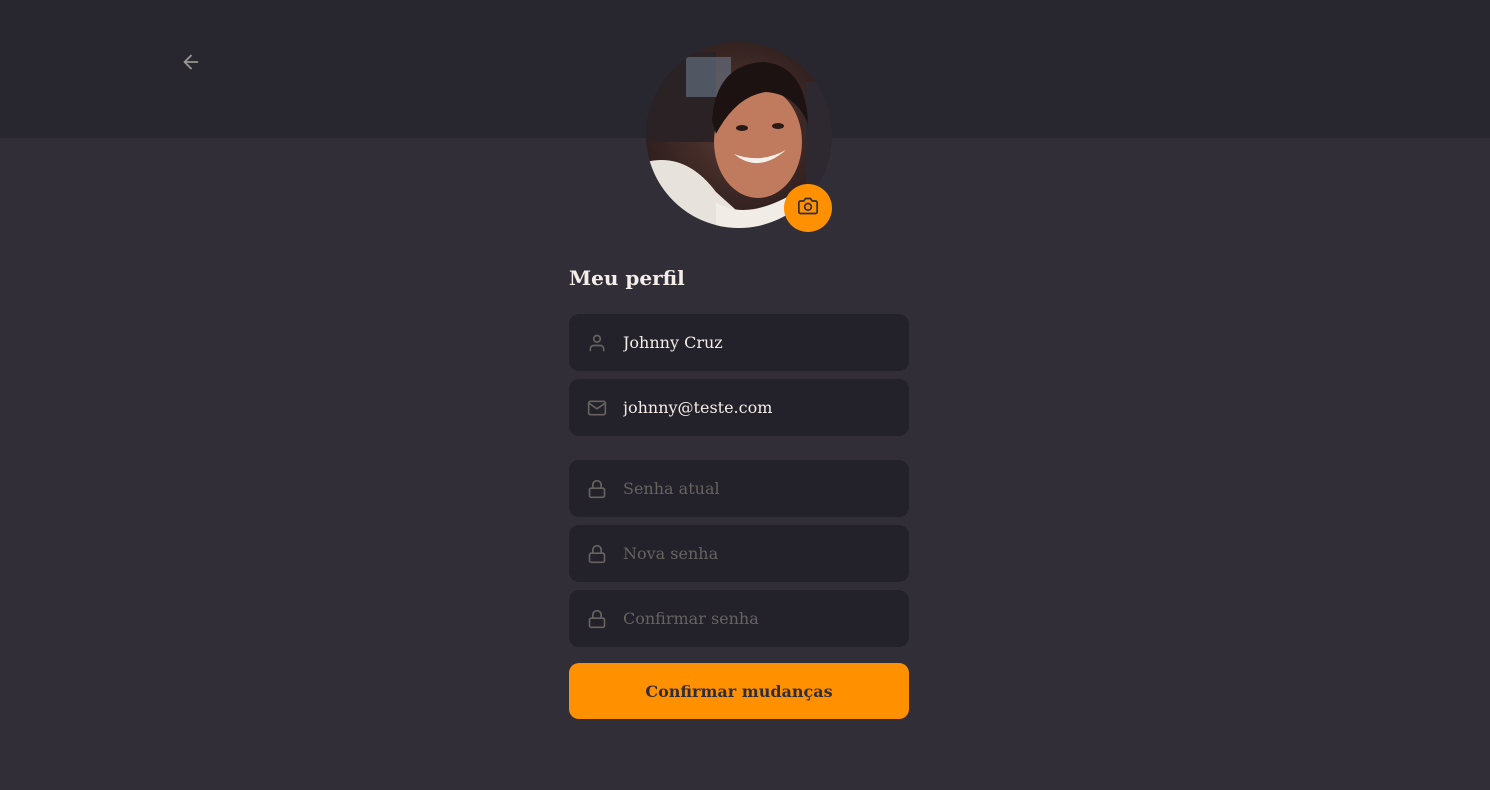 This screenshot has width=1490, height=790. I want to click on avatar-container, so click(739, 137).